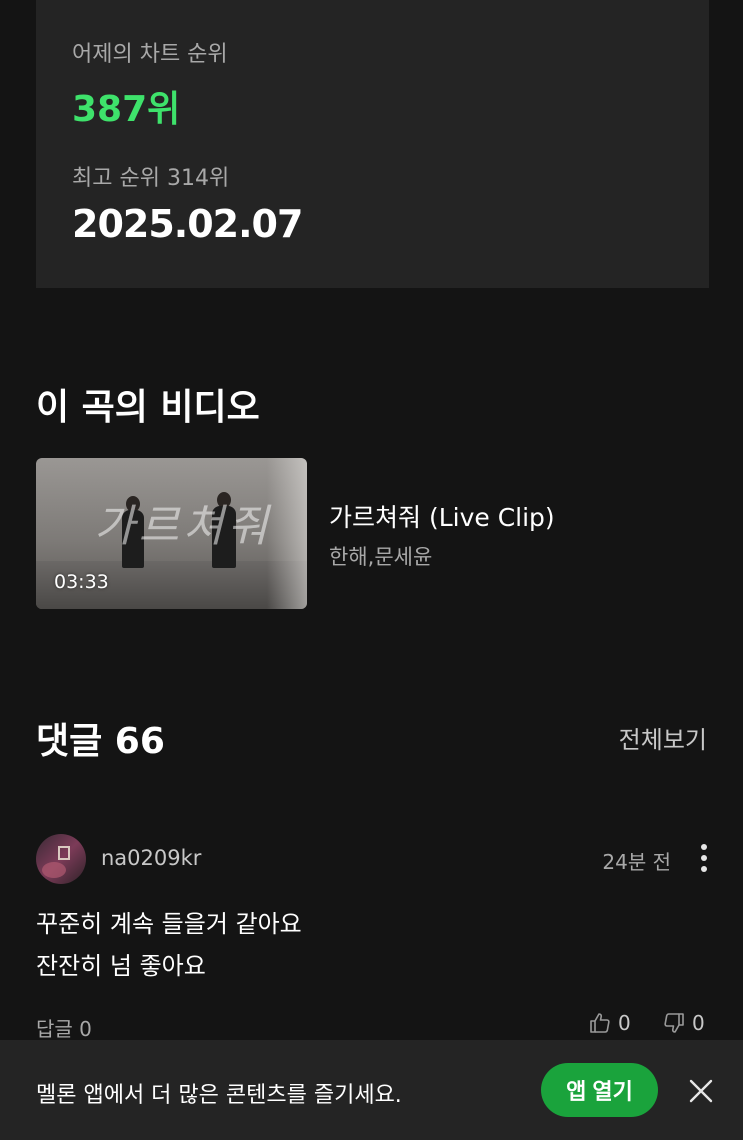 The image size is (743, 1140). Describe the element at coordinates (64, 1027) in the screenshot. I see `reply-button: 답글 0` at that location.